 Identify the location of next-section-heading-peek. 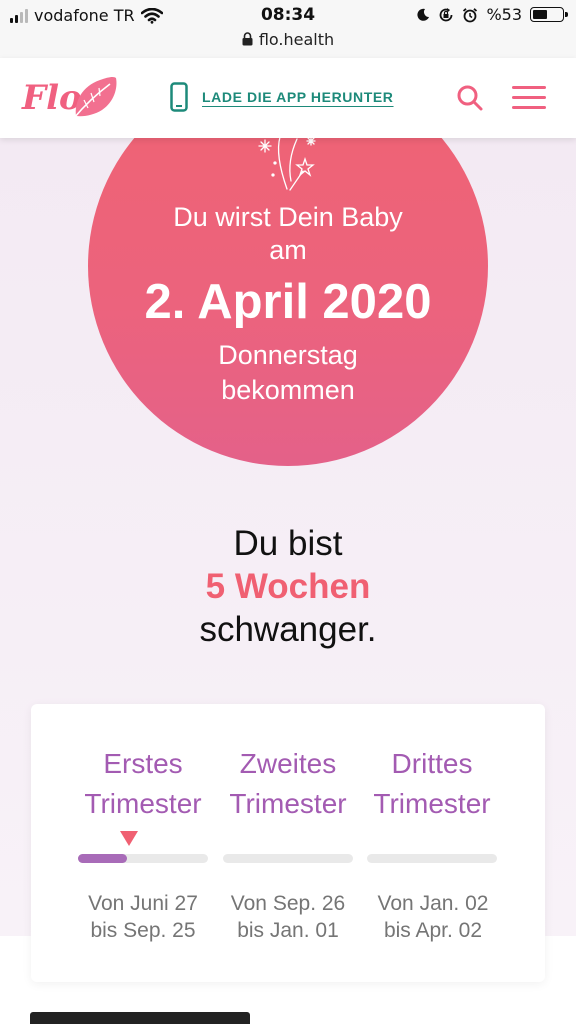
(160, 1018).